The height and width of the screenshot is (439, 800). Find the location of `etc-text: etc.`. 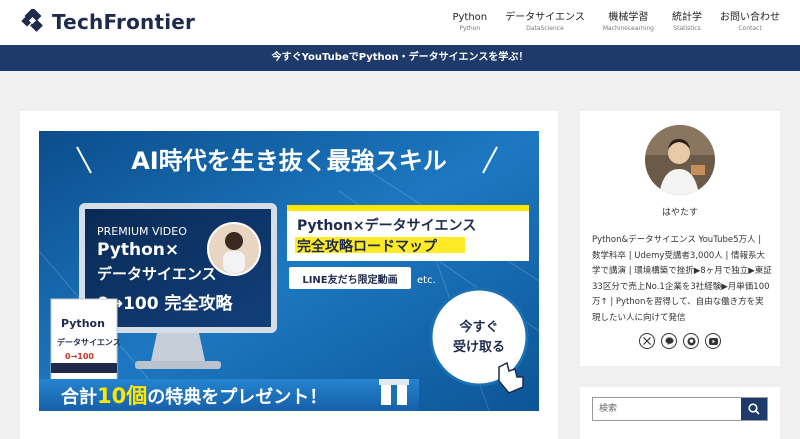

etc-text: etc. is located at coordinates (426, 280).